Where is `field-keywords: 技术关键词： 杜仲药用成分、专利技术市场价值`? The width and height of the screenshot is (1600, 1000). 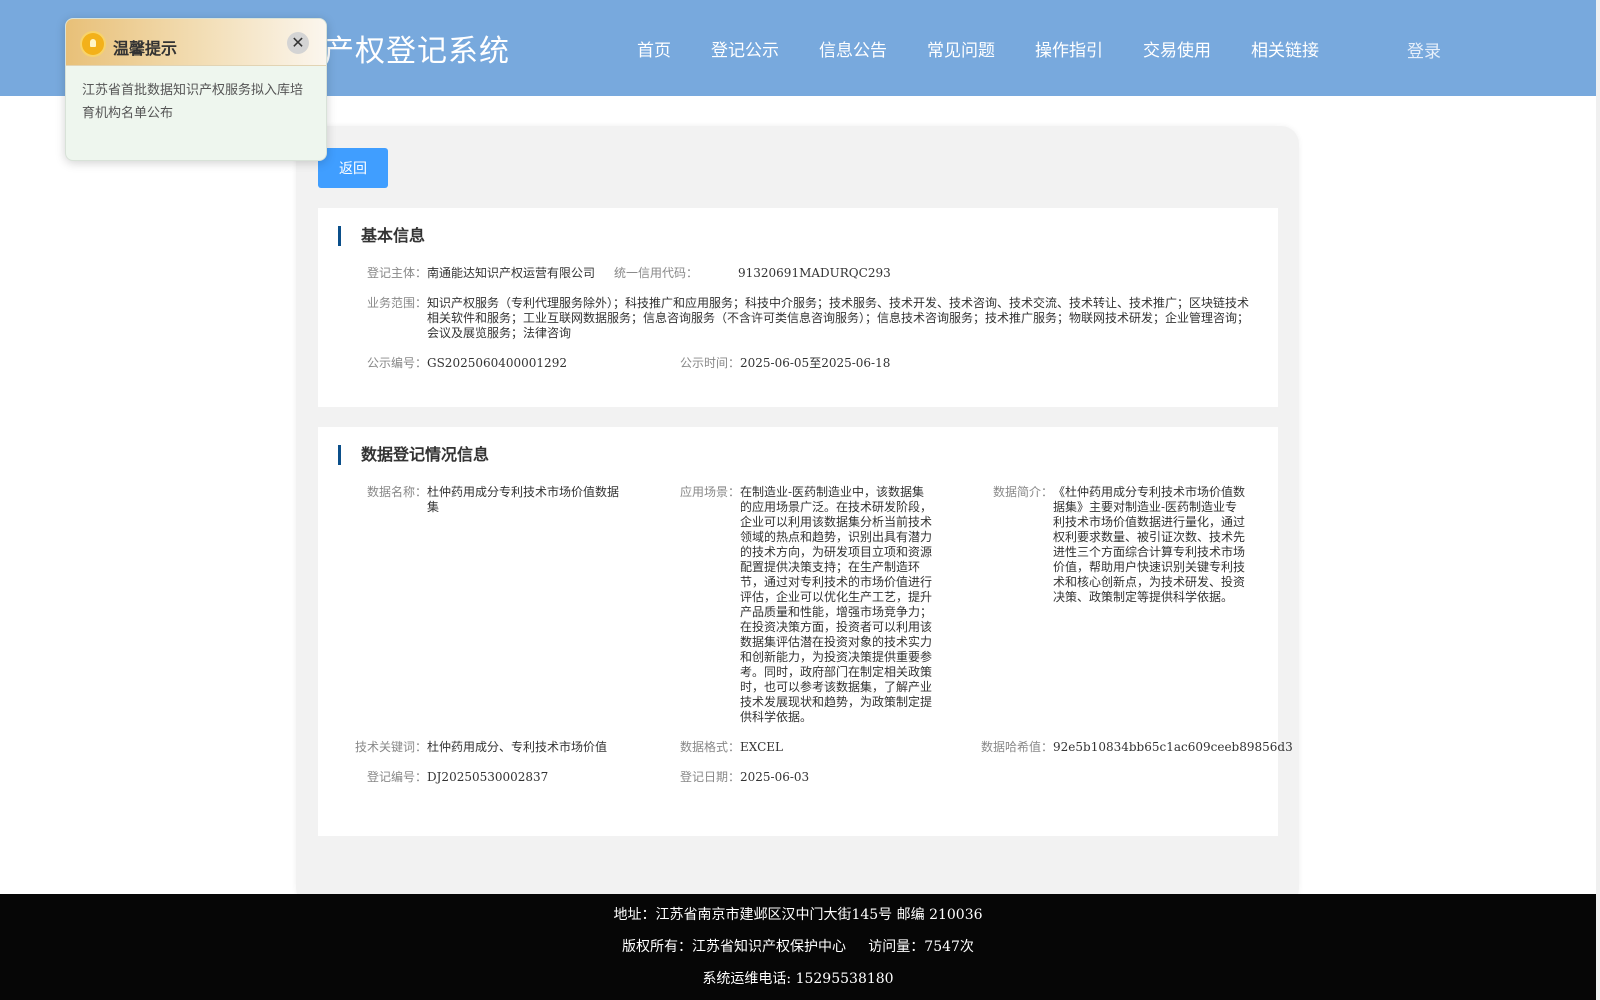
field-keywords: 技术关键词： 杜仲药用成分、专利技术市场价值 is located at coordinates (478, 748).